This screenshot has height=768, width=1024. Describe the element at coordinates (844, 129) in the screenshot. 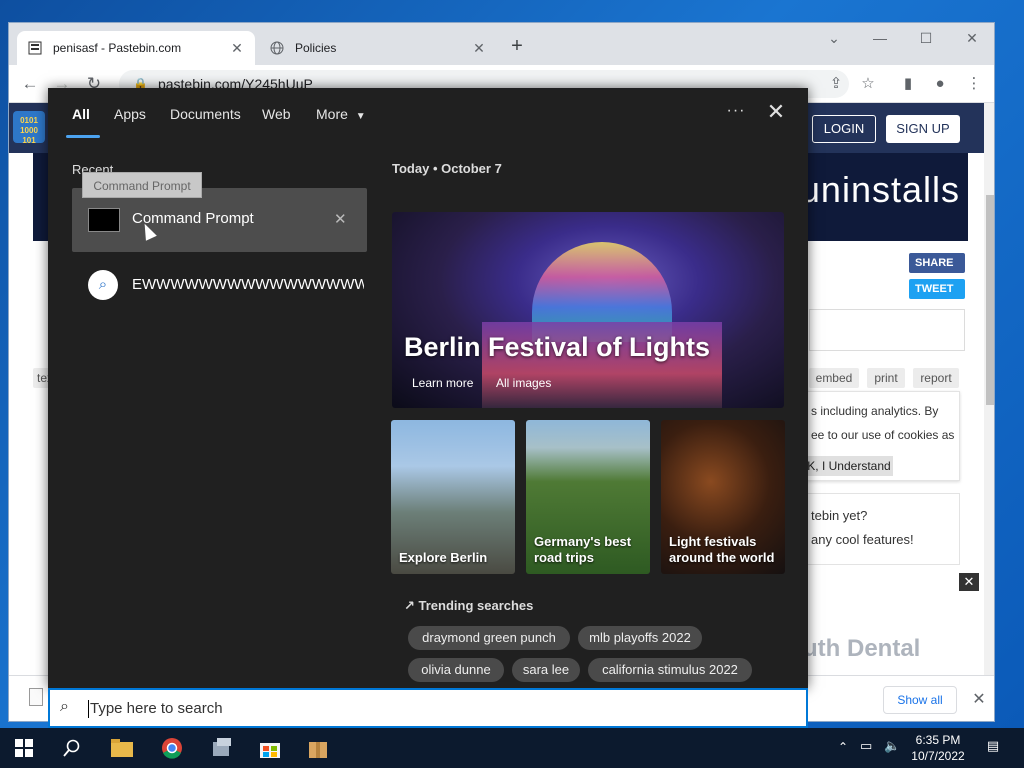

I see `login-button: LOGIN` at that location.